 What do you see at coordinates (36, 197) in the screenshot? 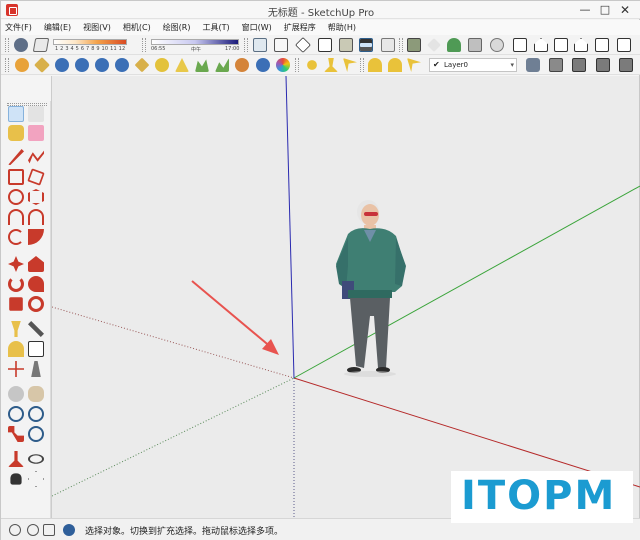
I see `polygon-tool-icon` at bounding box center [36, 197].